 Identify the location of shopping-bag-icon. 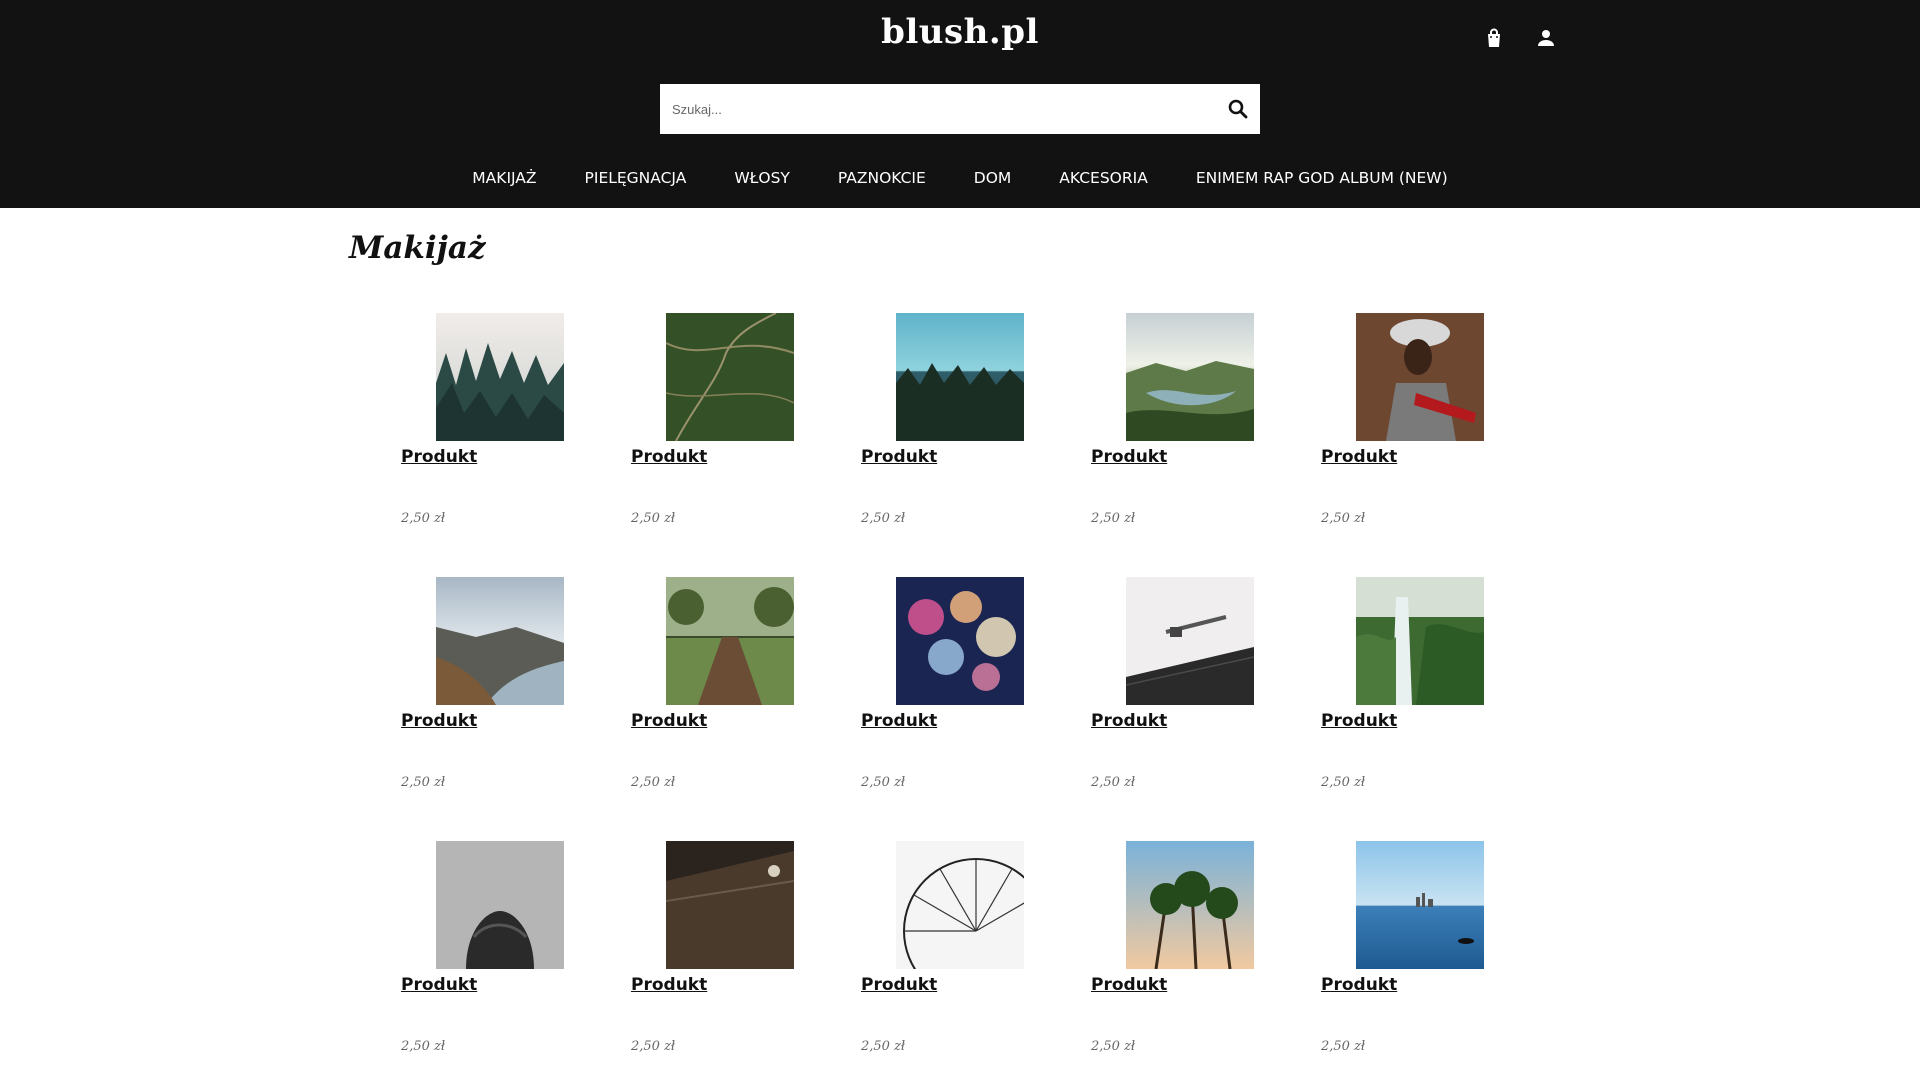
(1494, 38).